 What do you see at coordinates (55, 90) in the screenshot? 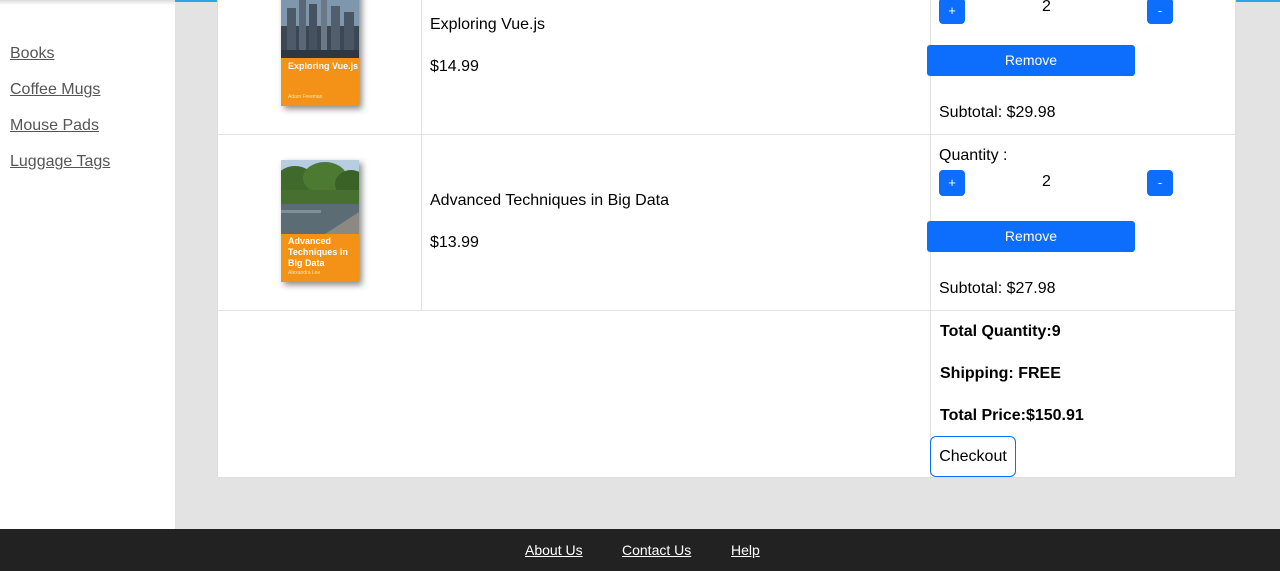
I see `sidebar-item-coffee-mugs: Coffee Mugs` at bounding box center [55, 90].